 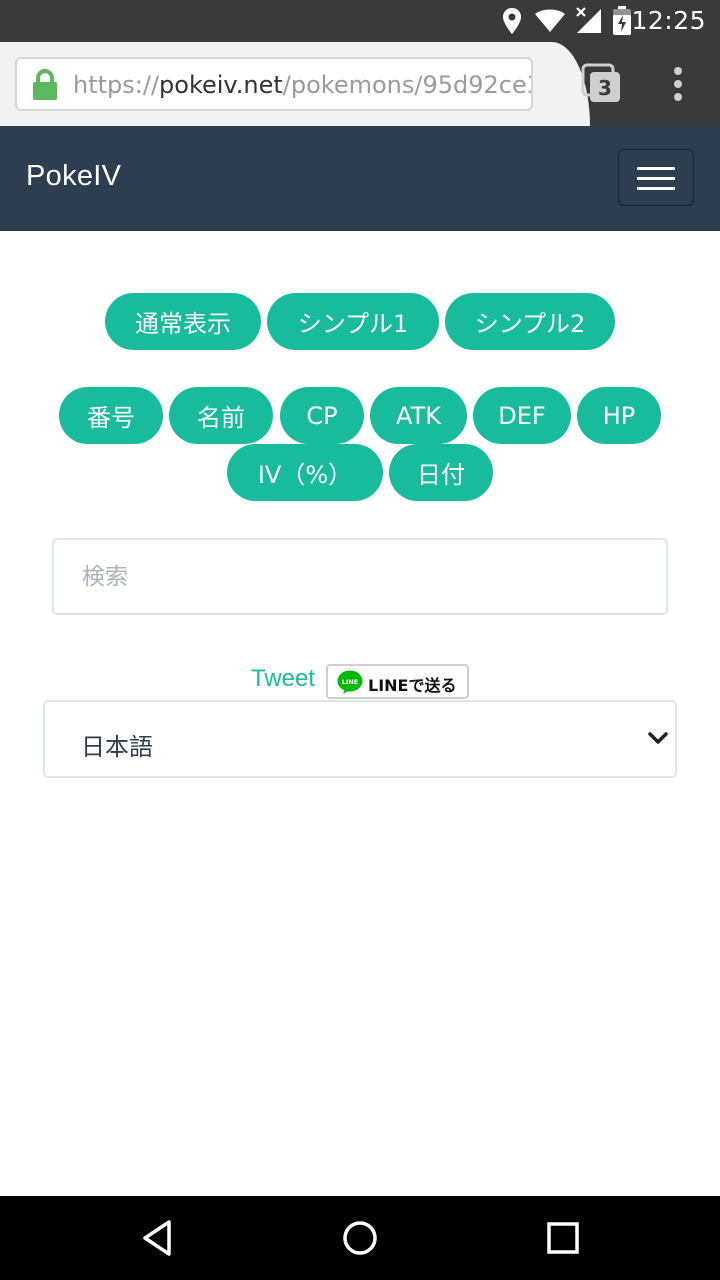 What do you see at coordinates (563, 1238) in the screenshot?
I see `recent-apps-icon` at bounding box center [563, 1238].